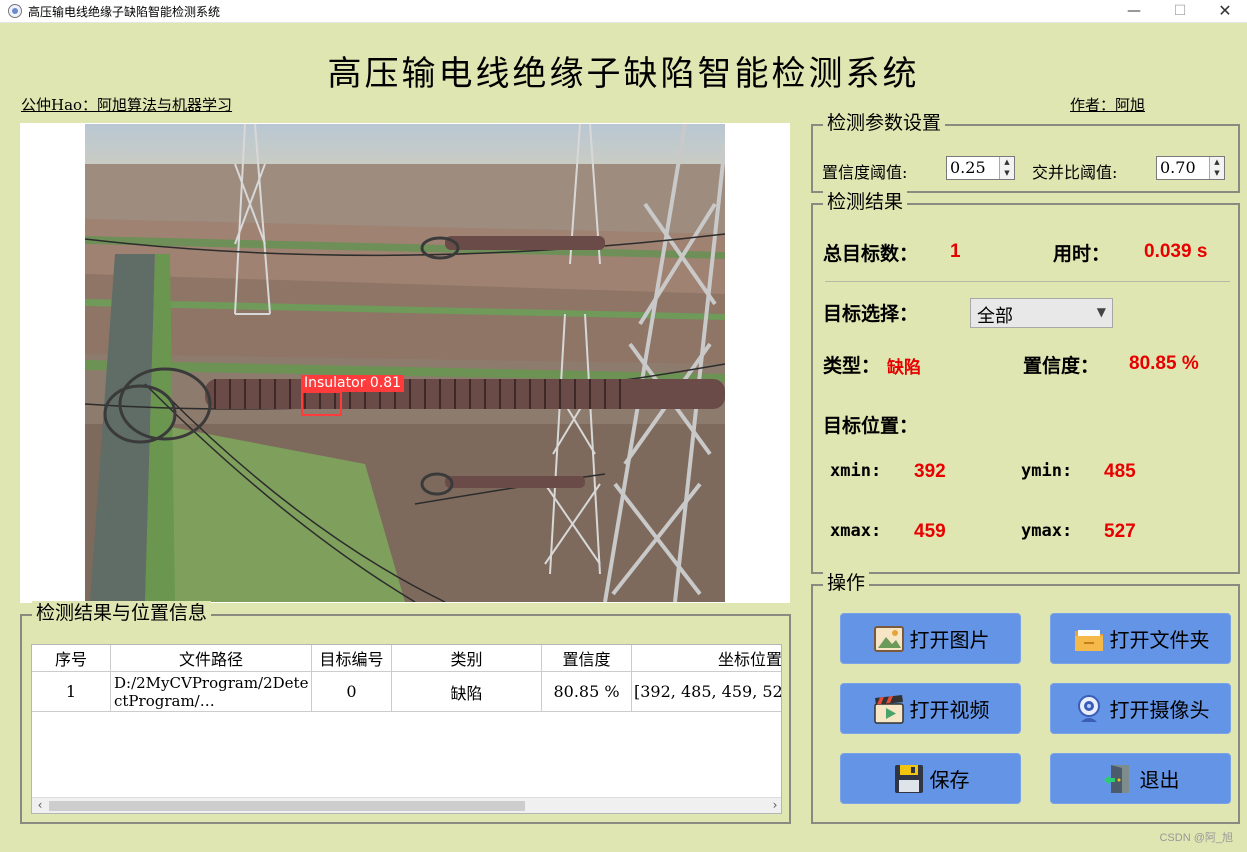 This screenshot has height=852, width=1247. What do you see at coordinates (1120, 471) in the screenshot?
I see `ymin-value: 485` at bounding box center [1120, 471].